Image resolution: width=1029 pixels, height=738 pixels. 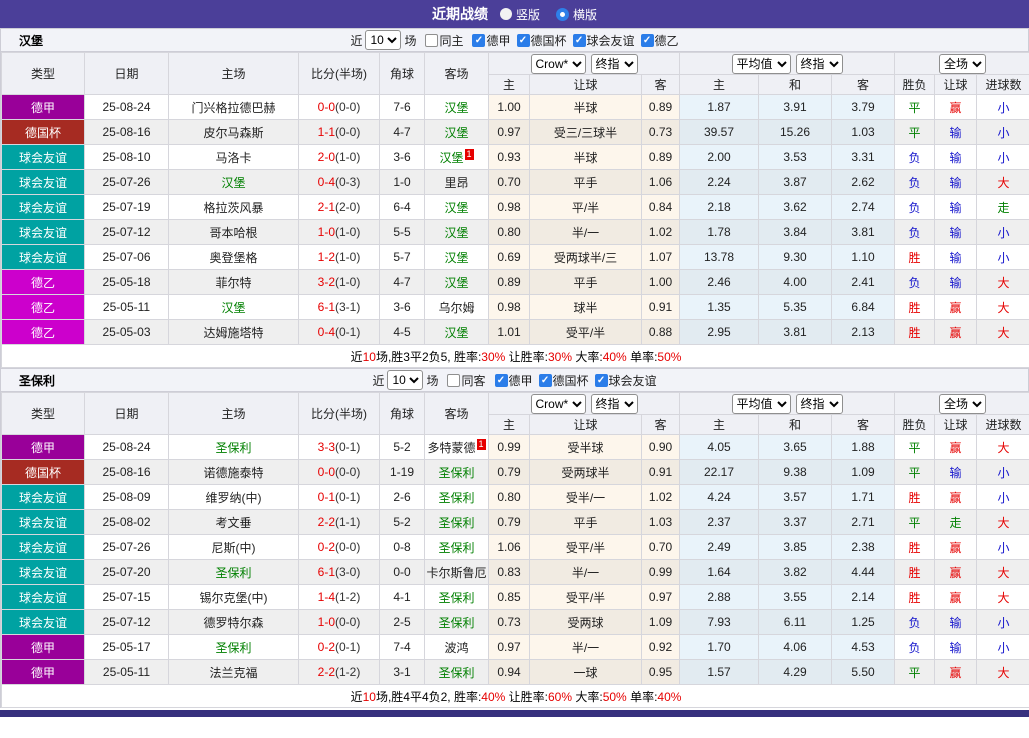 I want to click on avg-home-cell: 4.05, so click(x=719, y=447).